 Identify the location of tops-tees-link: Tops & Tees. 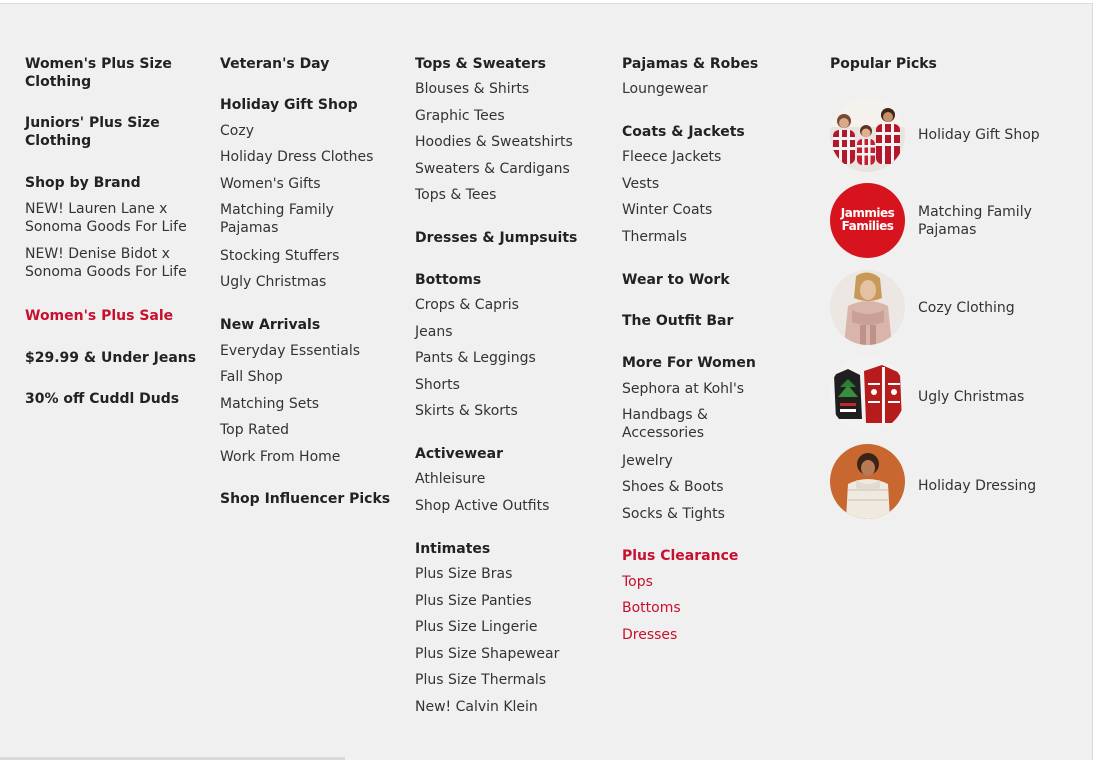
(455, 195).